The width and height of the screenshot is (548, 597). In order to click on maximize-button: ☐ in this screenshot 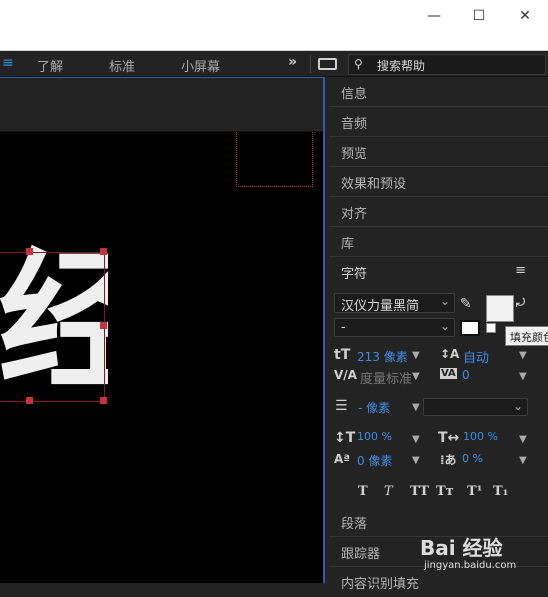, I will do `click(479, 15)`.